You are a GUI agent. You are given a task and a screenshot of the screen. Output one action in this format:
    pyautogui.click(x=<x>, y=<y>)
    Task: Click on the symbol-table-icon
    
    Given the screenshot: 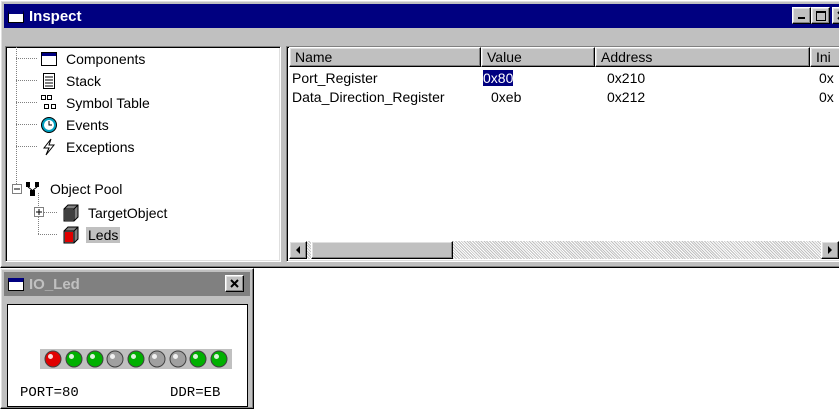 What is the action you would take?
    pyautogui.click(x=48, y=102)
    